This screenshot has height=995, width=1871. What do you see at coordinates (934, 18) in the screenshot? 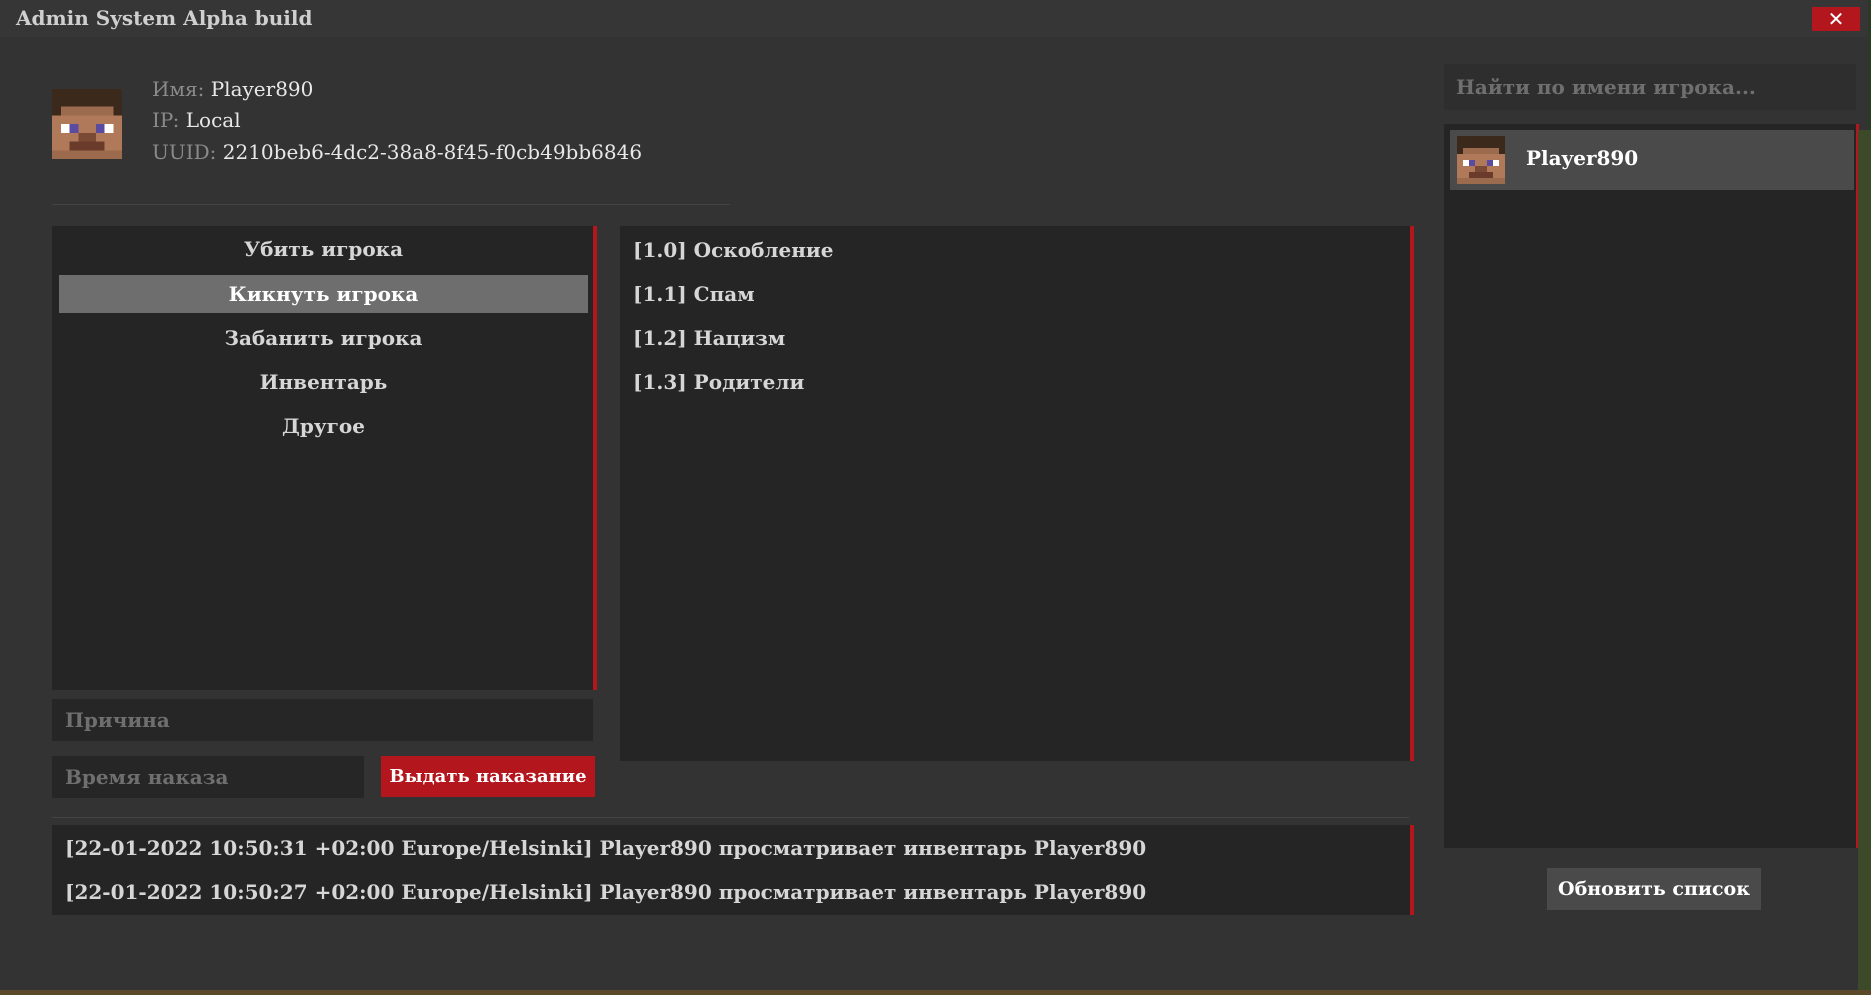
I see `title-bar: Admin System Alpha build ✕` at bounding box center [934, 18].